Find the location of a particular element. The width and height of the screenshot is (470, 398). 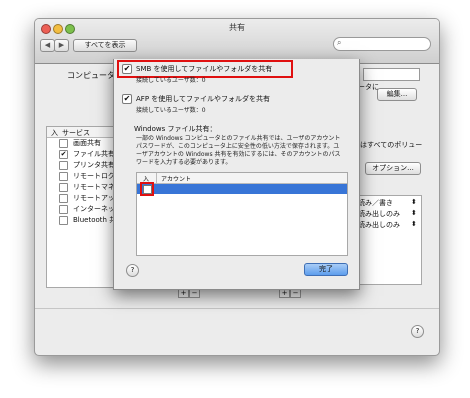

on-column-header: 入 is located at coordinates (54, 133).